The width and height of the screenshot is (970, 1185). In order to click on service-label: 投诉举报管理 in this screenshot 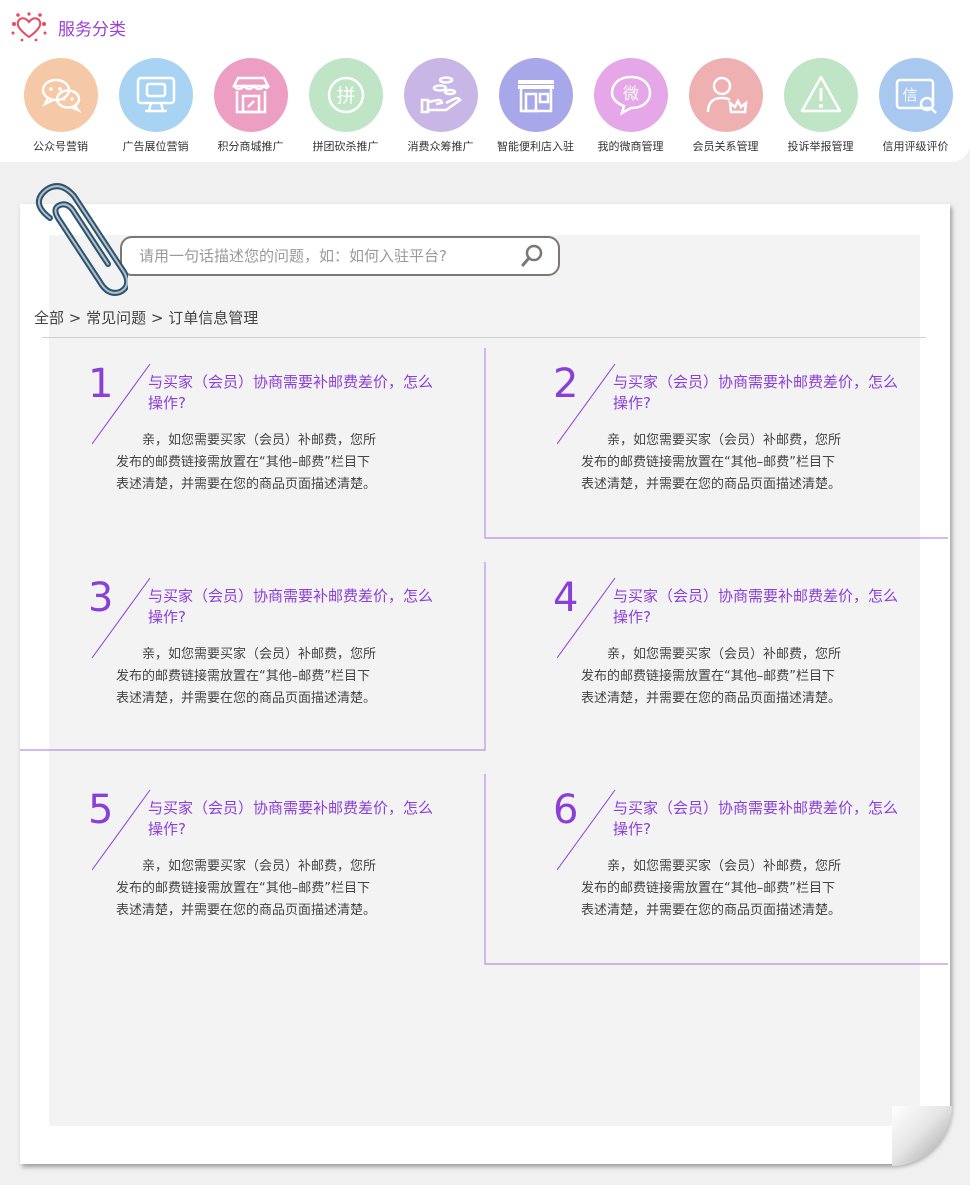, I will do `click(820, 146)`.